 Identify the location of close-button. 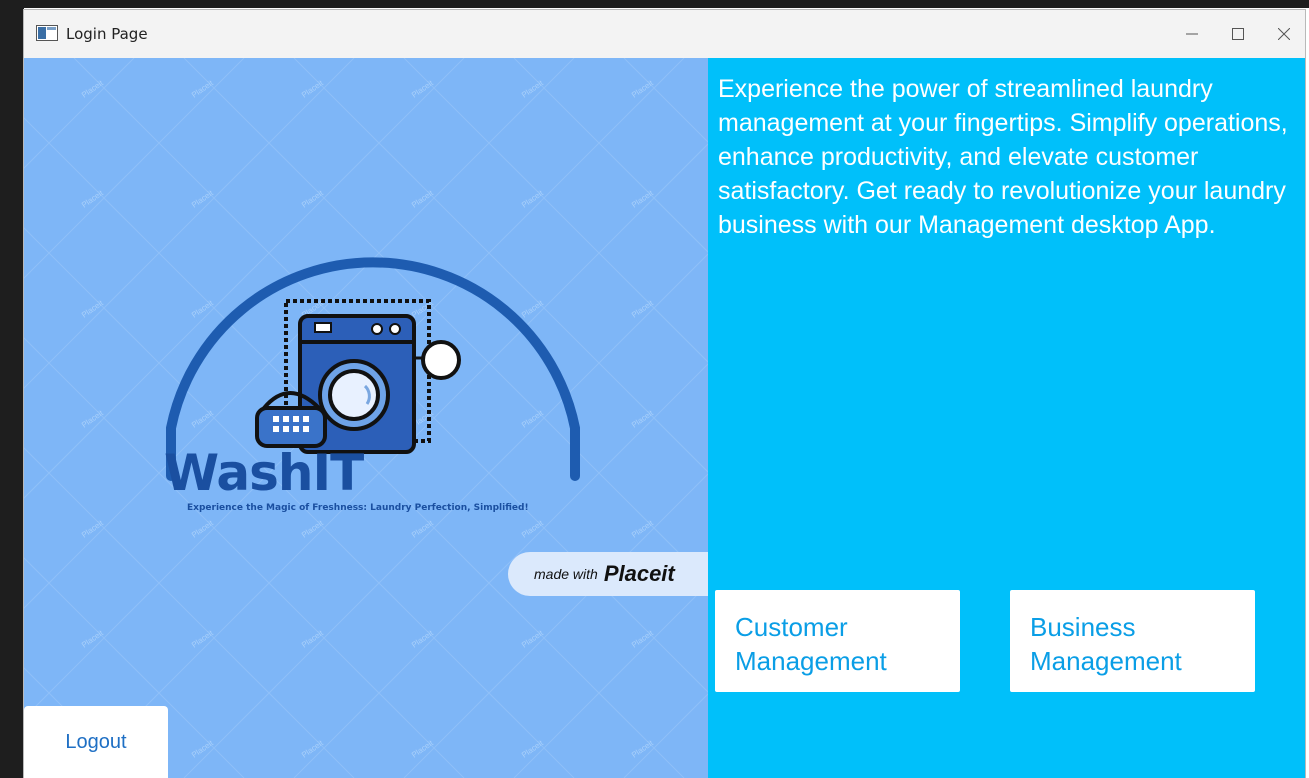
(1284, 34).